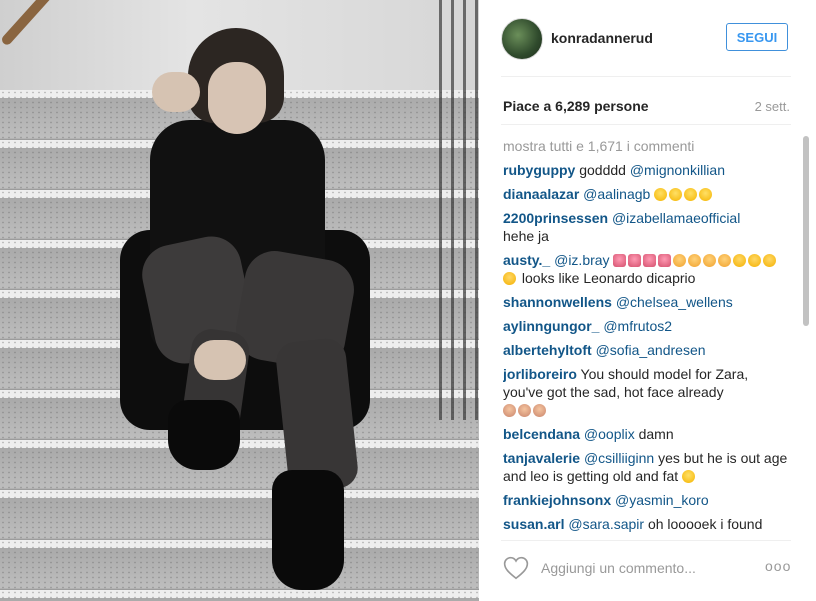  I want to click on comment-text: godddd, so click(602, 170).